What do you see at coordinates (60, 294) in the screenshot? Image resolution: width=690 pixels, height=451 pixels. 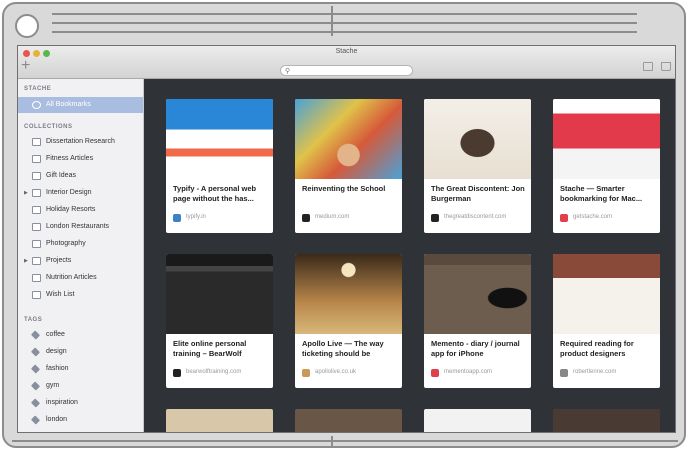 I see `sidebar-item-label: Wish List` at bounding box center [60, 294].